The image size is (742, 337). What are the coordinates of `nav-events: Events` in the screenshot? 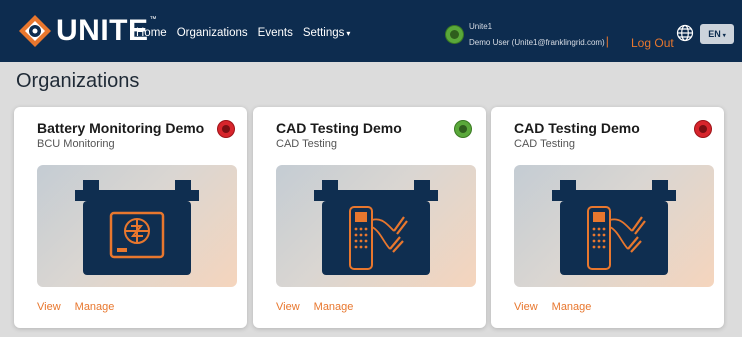 It's located at (275, 33).